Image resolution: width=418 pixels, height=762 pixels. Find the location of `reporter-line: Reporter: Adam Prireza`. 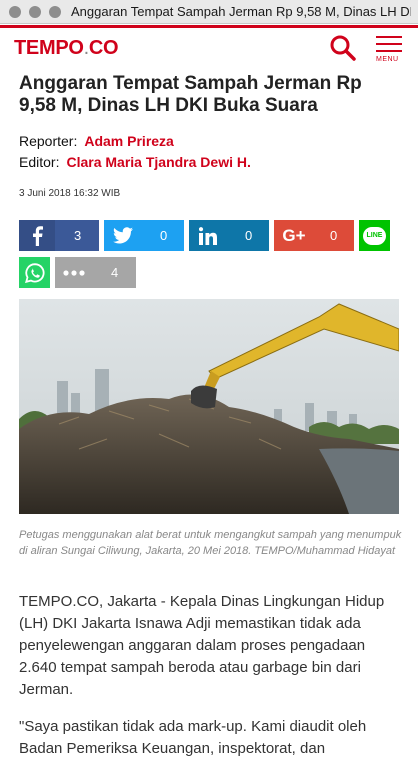

reporter-line: Reporter: Adam Prireza is located at coordinates (96, 141).